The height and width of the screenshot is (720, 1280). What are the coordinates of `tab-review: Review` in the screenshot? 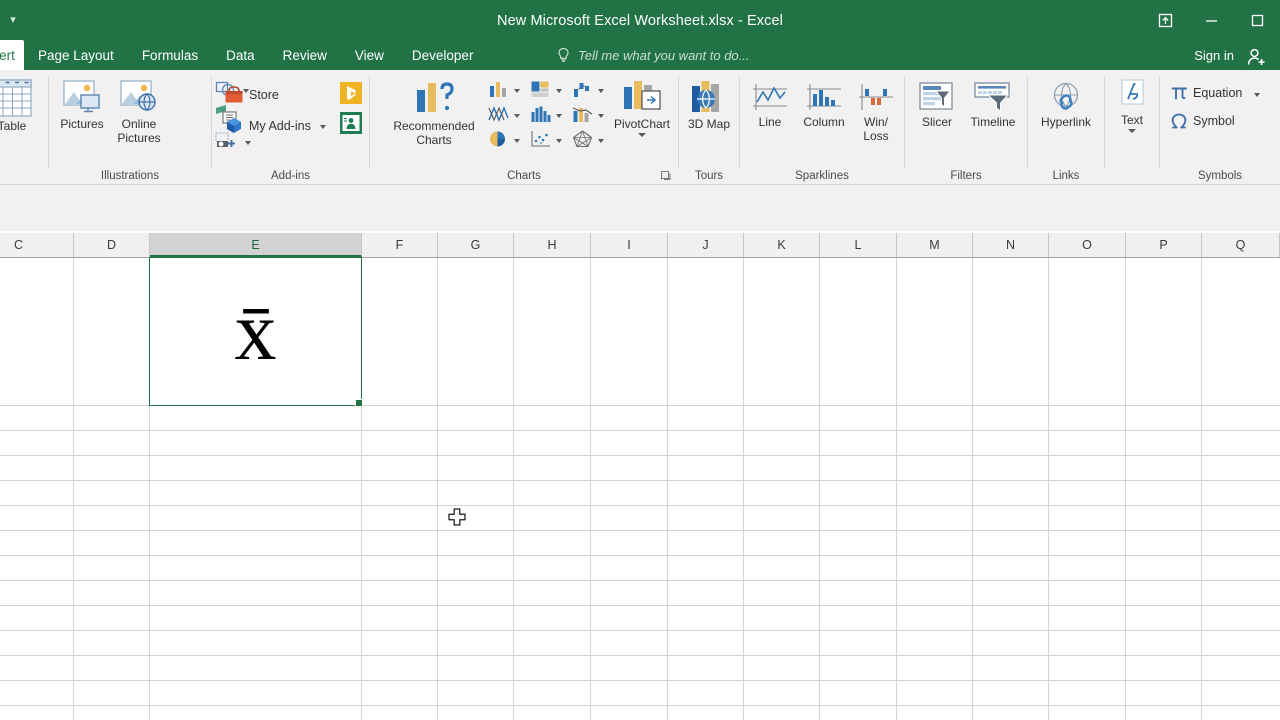 It's located at (305, 55).